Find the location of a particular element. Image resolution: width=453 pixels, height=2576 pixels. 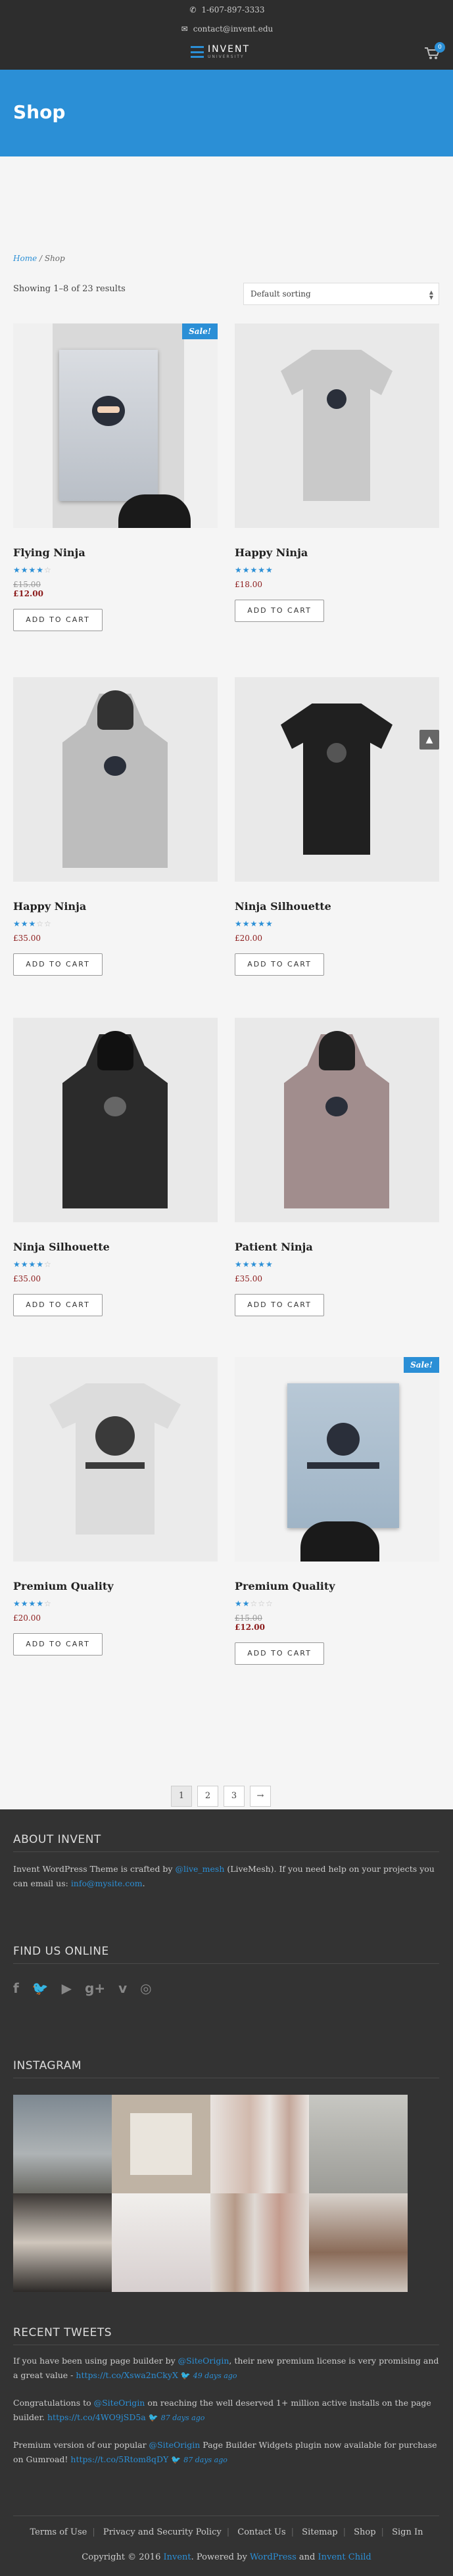

header-phone: ✆ 1-607-897-3333 is located at coordinates (226, 10).